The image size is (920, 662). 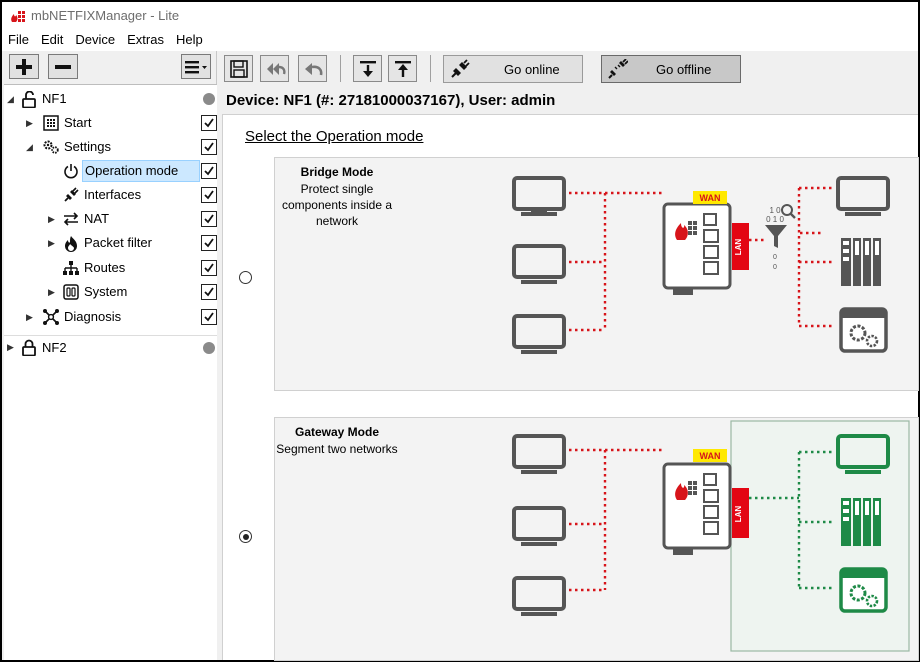 I want to click on computer-icon, so click(x=539, y=265).